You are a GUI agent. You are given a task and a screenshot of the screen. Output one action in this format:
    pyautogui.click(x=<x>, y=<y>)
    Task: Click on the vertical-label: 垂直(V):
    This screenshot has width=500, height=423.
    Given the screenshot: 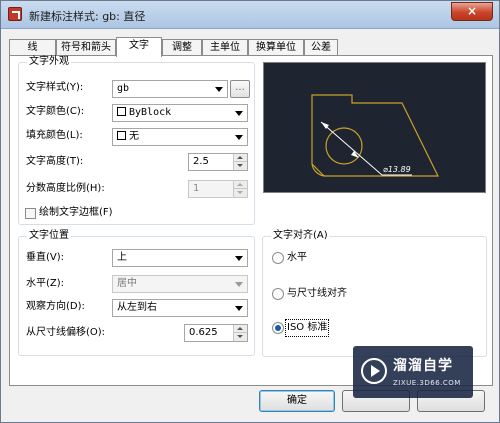 What is the action you would take?
    pyautogui.click(x=45, y=257)
    